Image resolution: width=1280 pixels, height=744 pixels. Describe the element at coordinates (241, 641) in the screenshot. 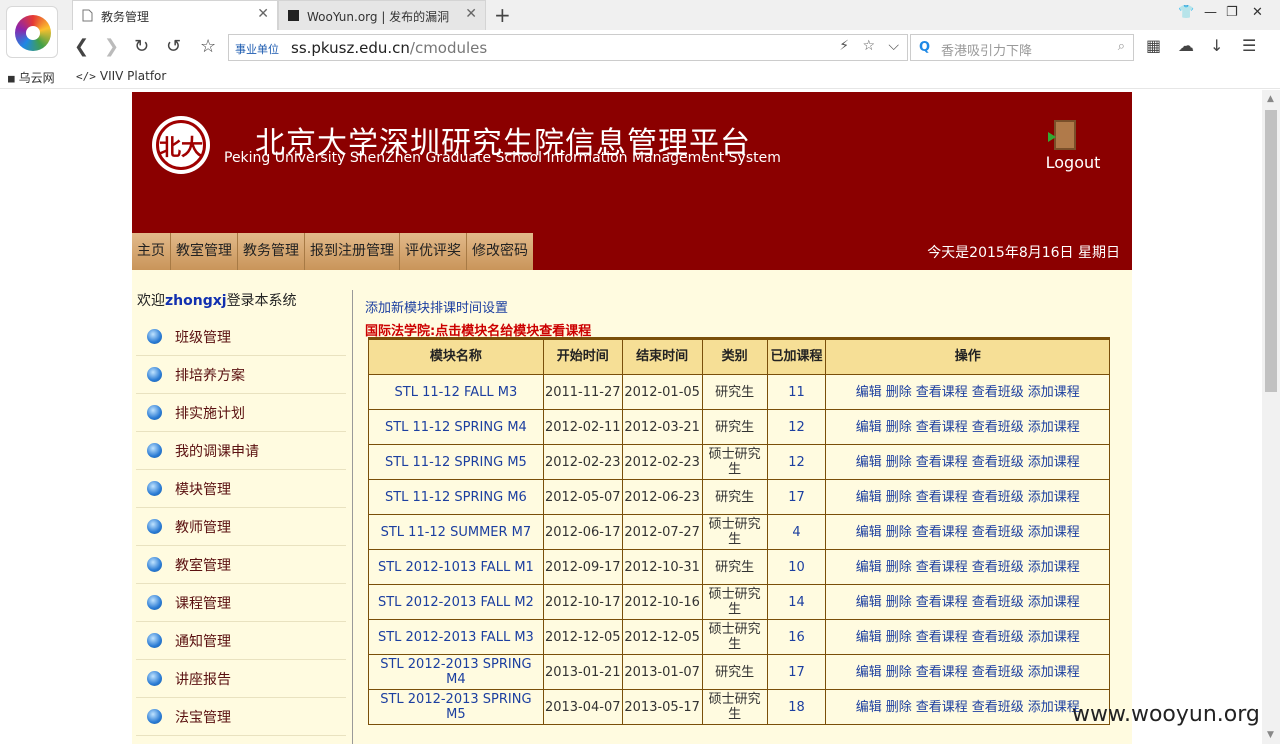

I see `sidebar-item-notices: 通知管理` at that location.